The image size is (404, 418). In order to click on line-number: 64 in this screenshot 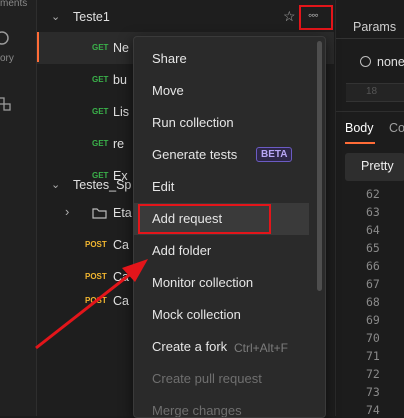, I will do `click(373, 230)`.